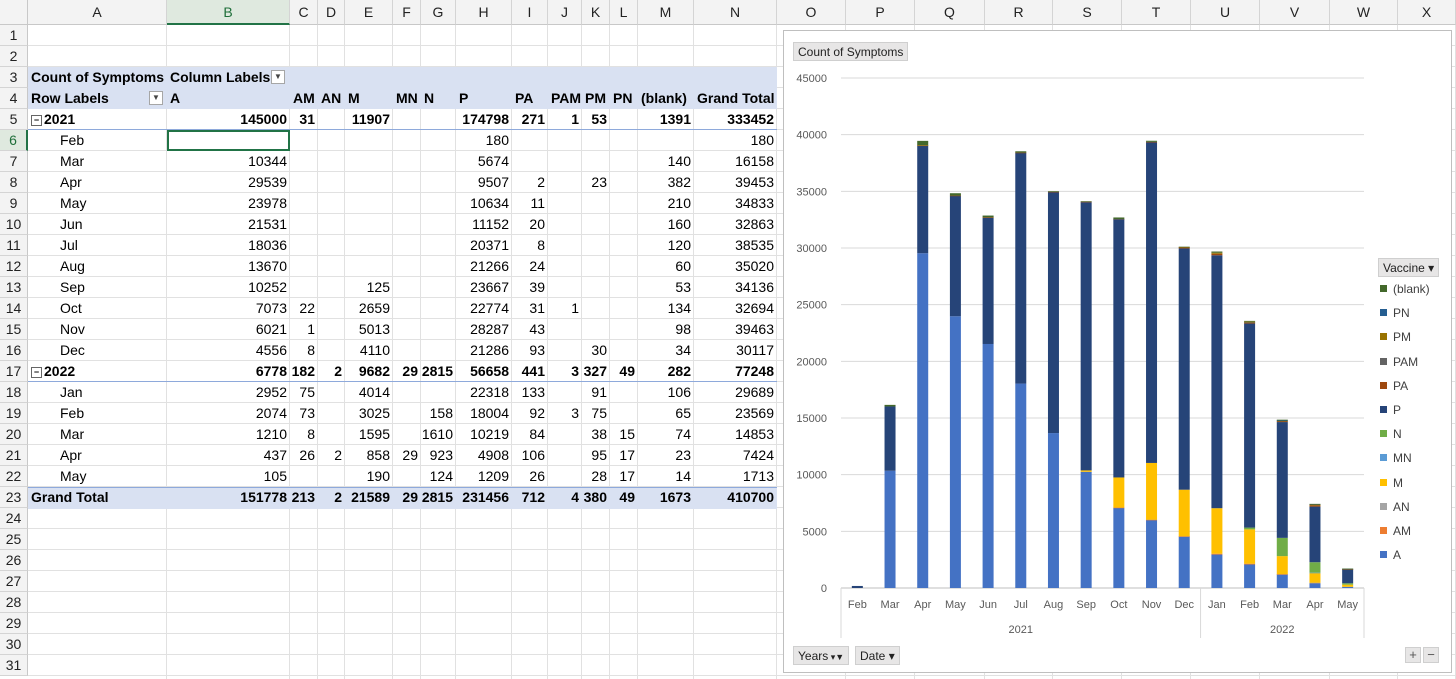 This screenshot has width=1456, height=679. Describe the element at coordinates (156, 98) in the screenshot. I see `row-labels-filter-dropdown: ▼` at that location.